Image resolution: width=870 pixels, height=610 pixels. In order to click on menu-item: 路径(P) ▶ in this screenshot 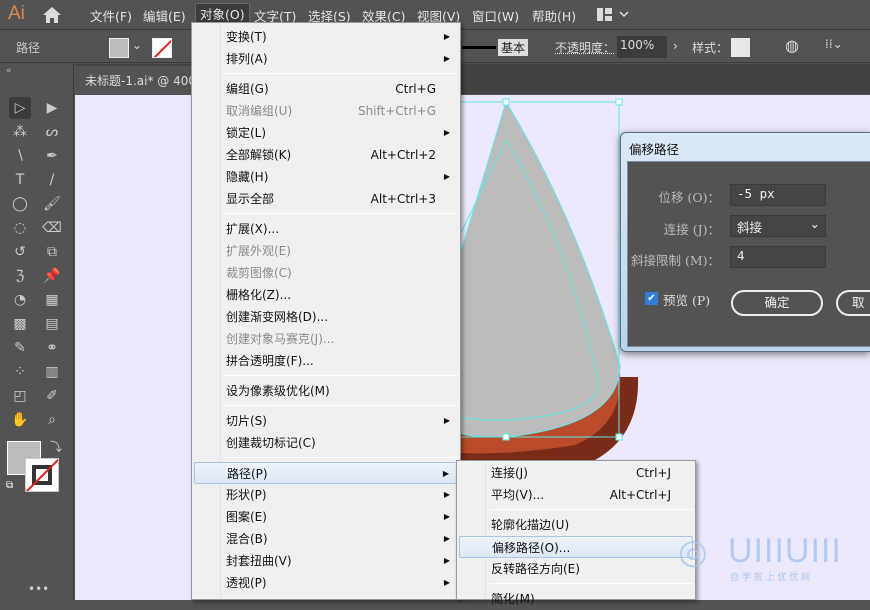, I will do `click(326, 473)`.